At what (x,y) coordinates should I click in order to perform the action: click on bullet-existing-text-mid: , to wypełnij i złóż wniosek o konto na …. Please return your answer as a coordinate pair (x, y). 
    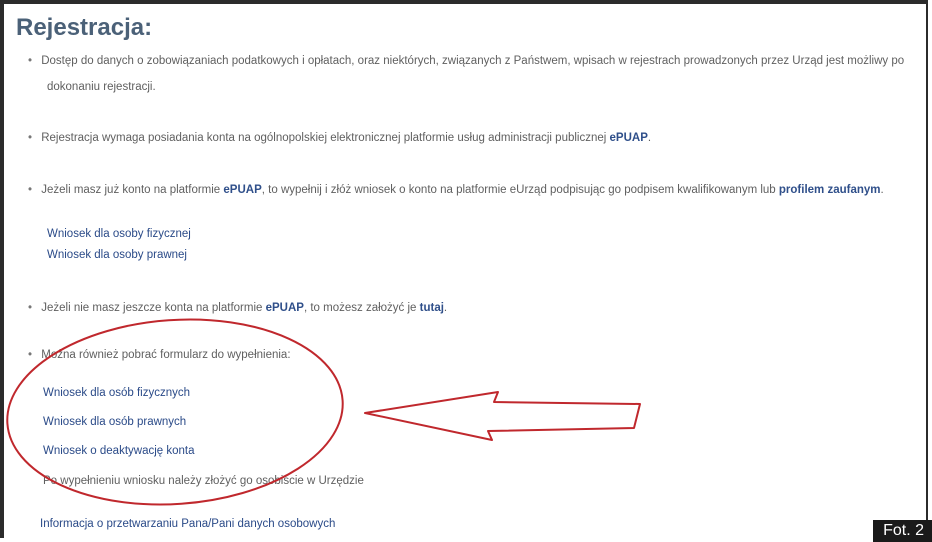
    Looking at the image, I should click on (518, 190).